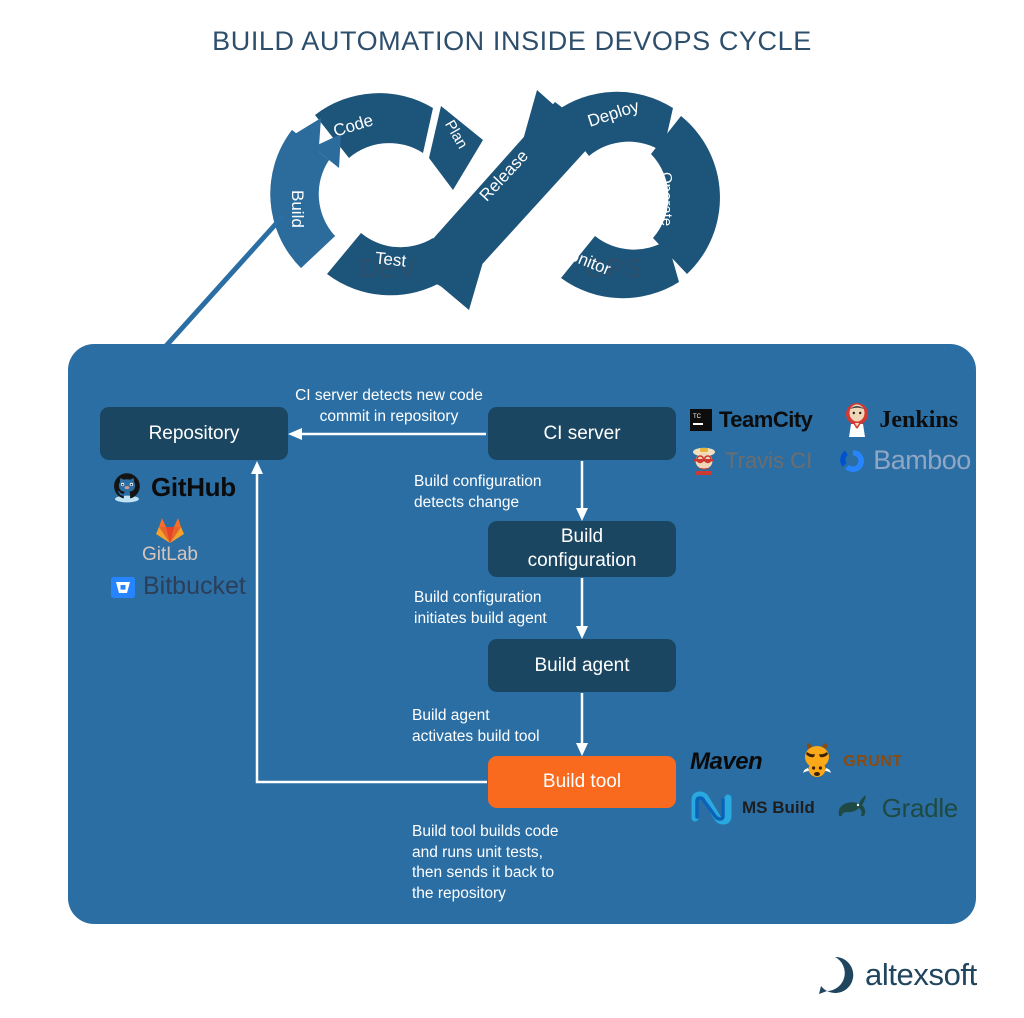  I want to click on logo-bamboo: Bamboo, so click(905, 460).